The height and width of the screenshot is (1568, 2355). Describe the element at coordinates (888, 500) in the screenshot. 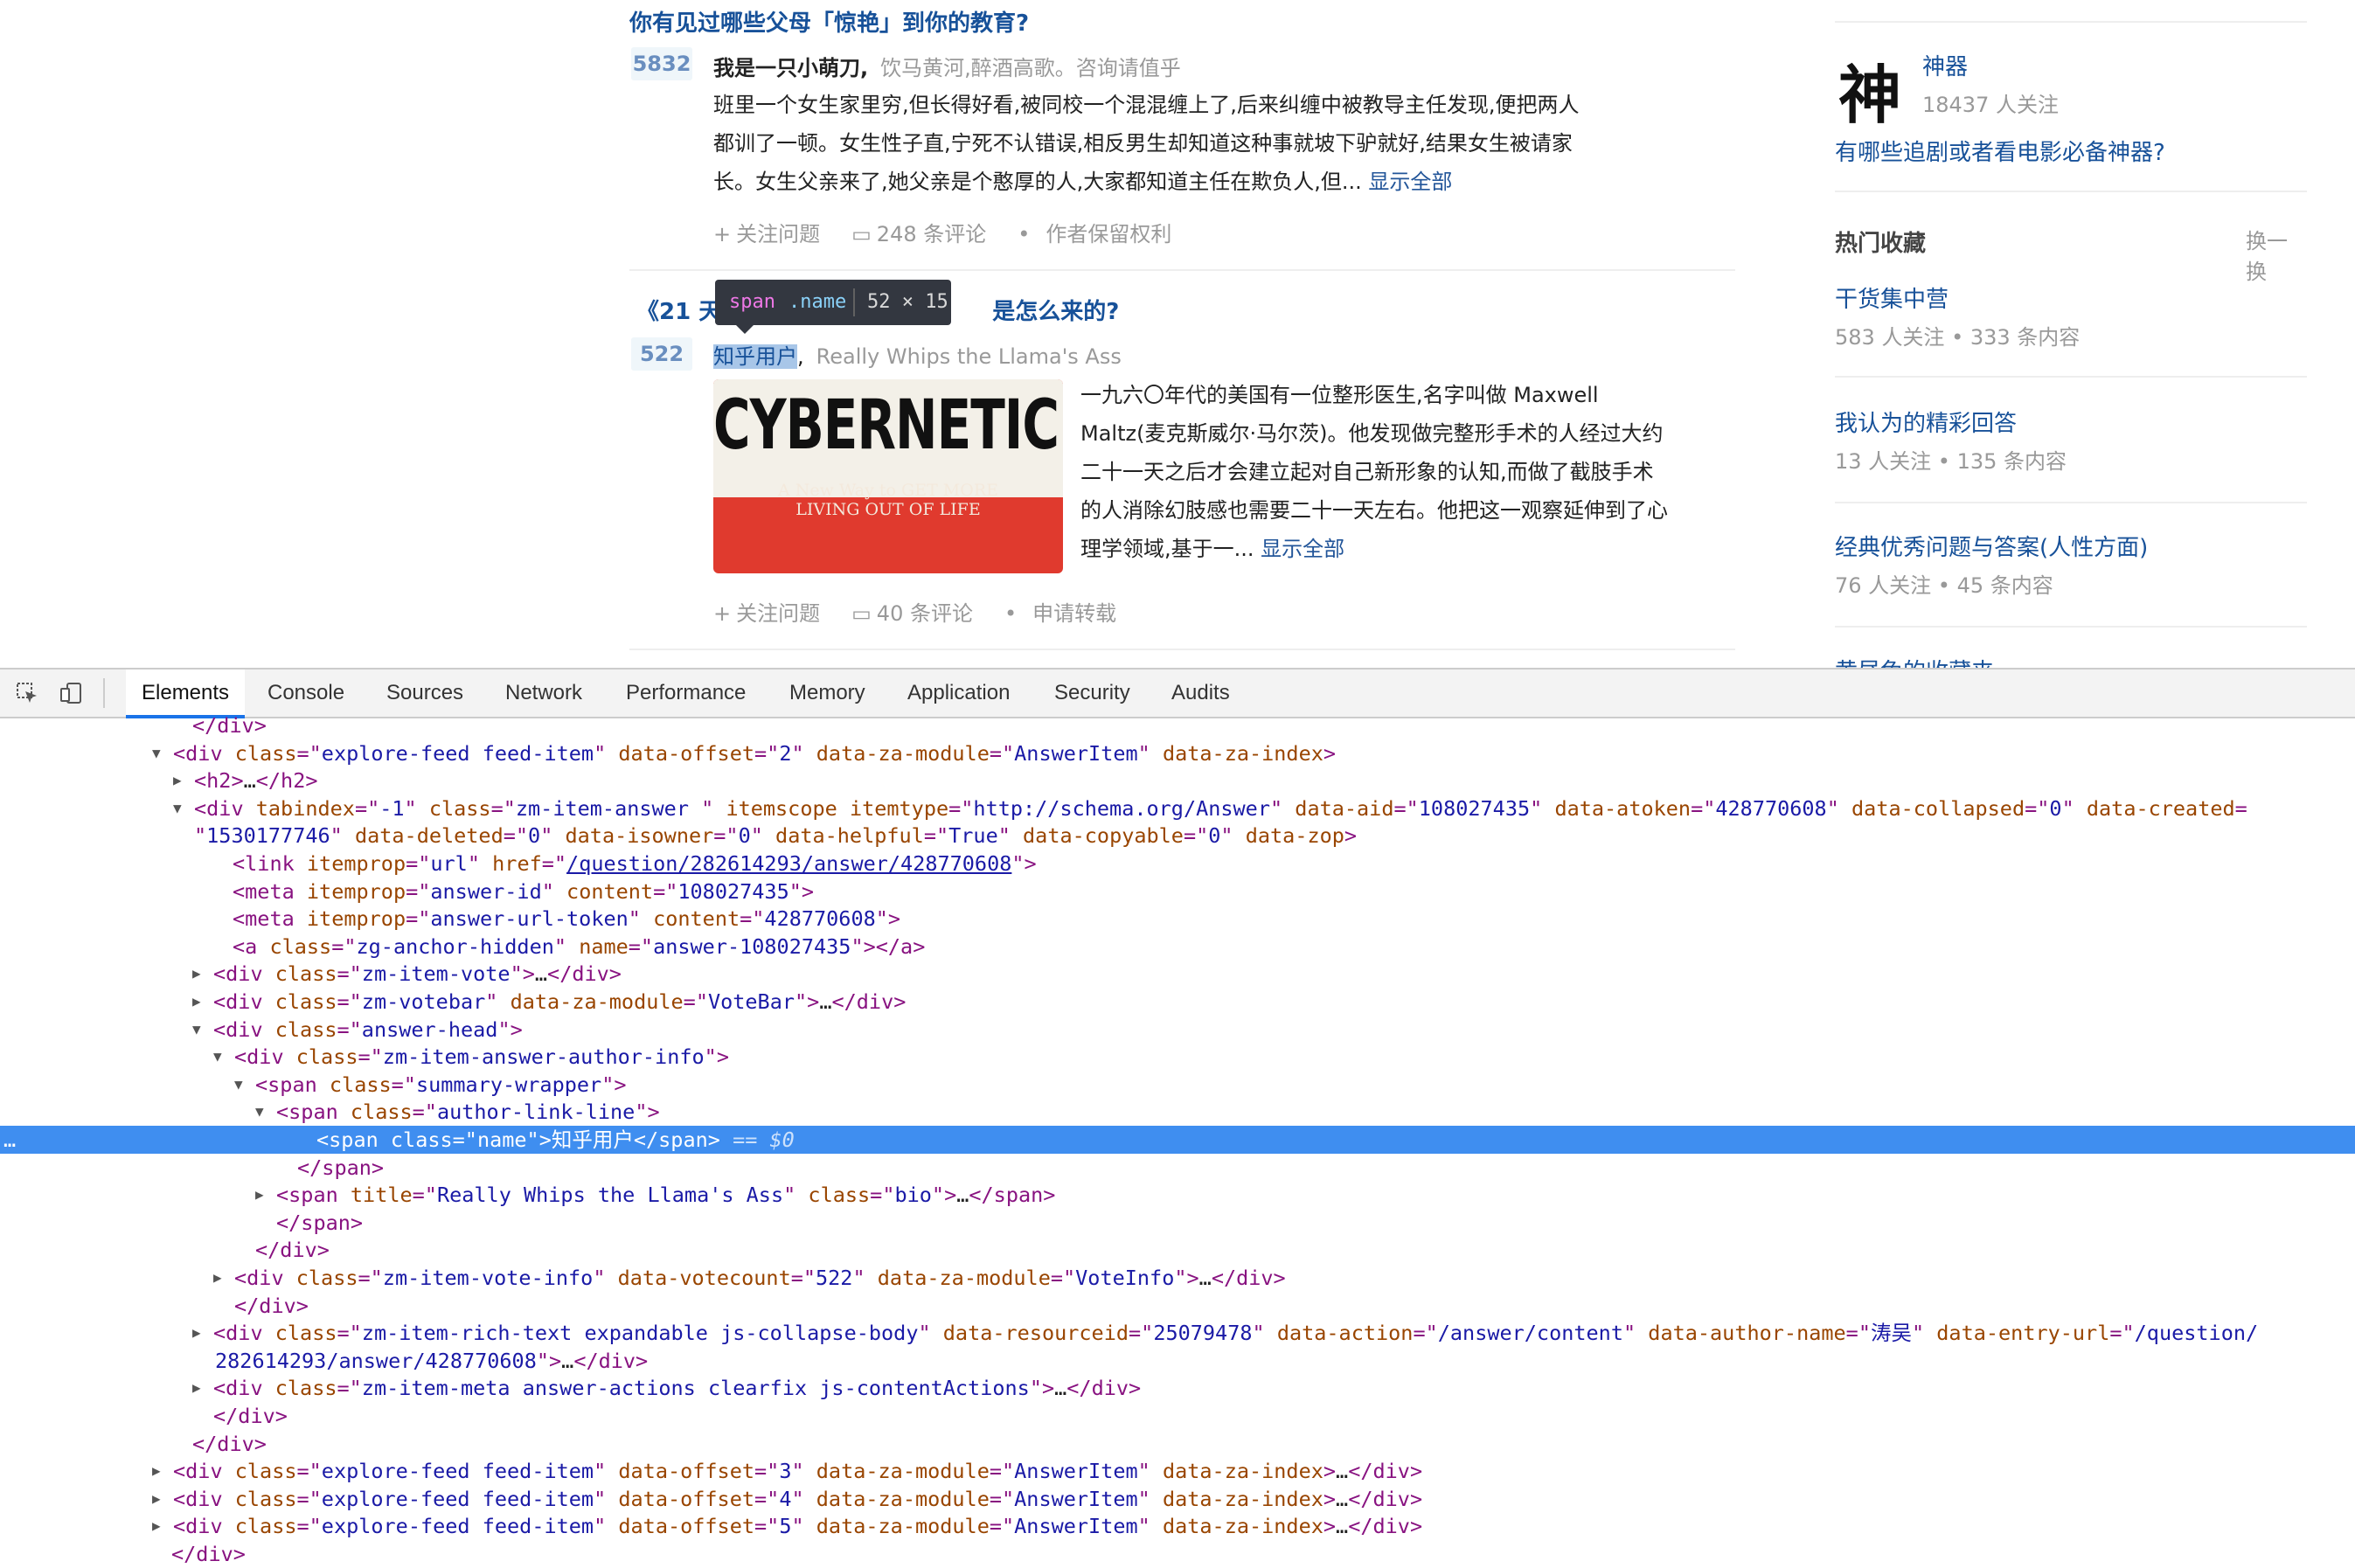

I see `book-cover-subtitle: A New Way to GET MORE LIVING OUT OF LIFE` at that location.